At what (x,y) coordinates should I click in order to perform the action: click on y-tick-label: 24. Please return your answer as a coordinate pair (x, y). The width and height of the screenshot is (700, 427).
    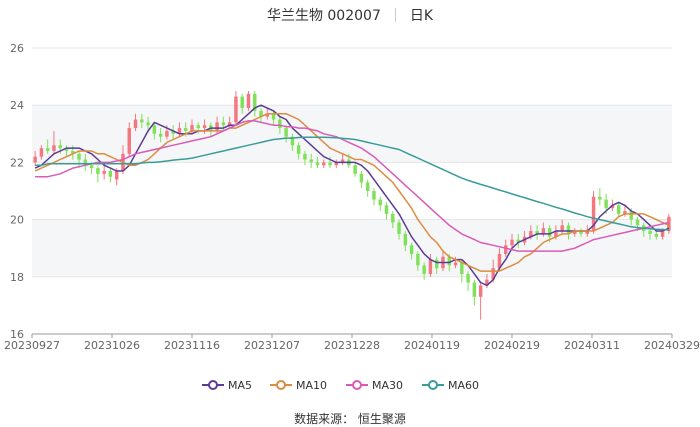
    Looking at the image, I should click on (17, 105).